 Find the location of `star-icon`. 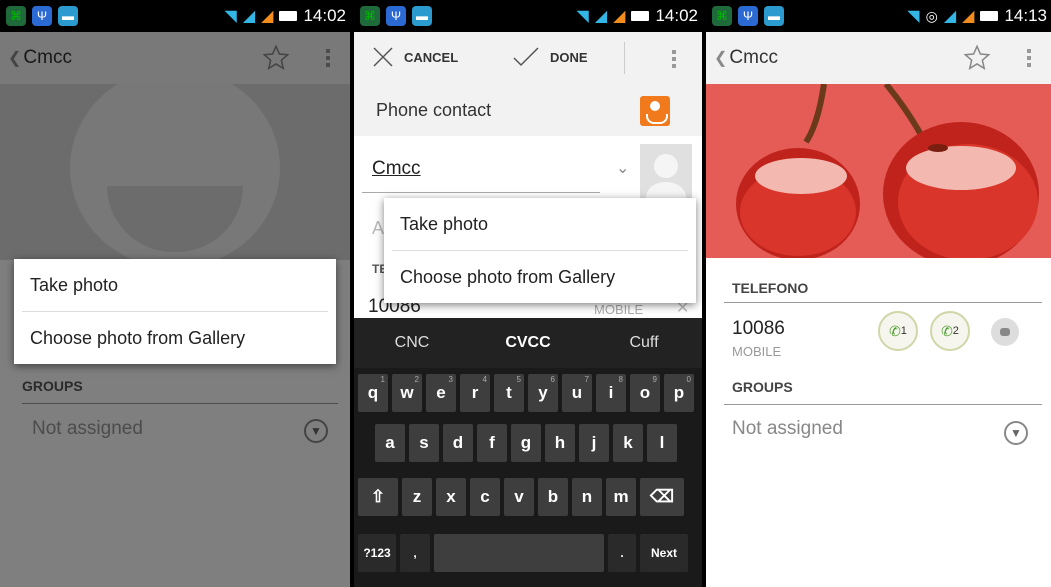

star-icon is located at coordinates (977, 58).